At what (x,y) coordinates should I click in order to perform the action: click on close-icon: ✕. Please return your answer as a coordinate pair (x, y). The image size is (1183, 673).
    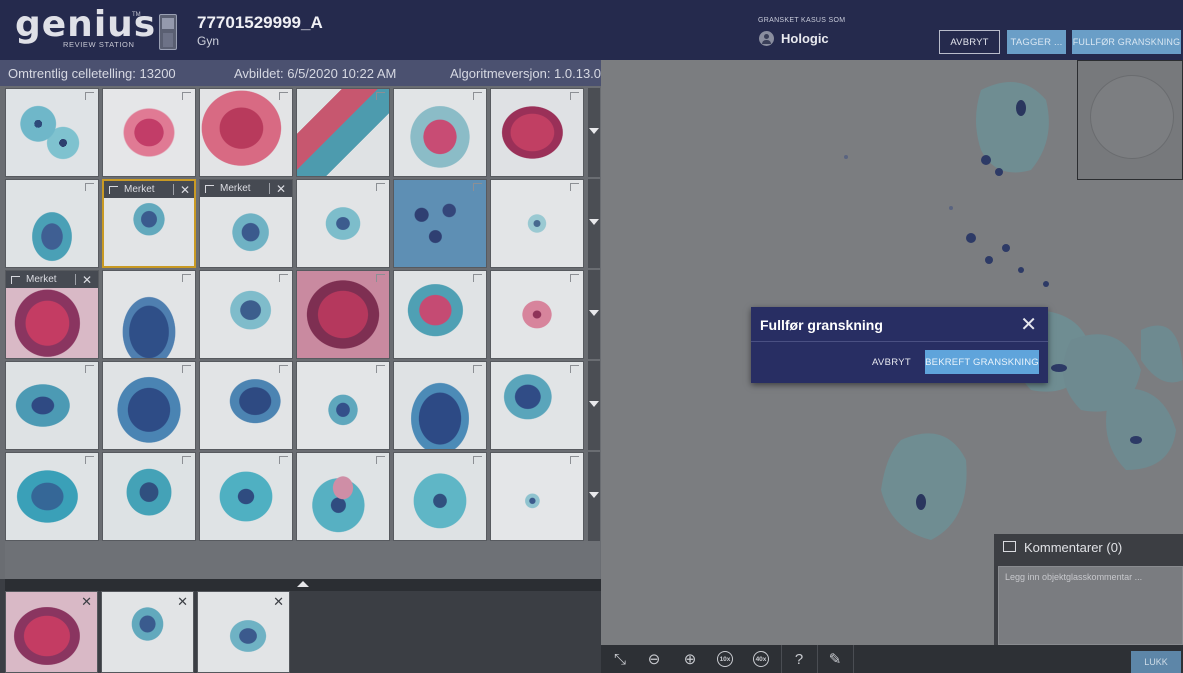
    Looking at the image, I should click on (1028, 324).